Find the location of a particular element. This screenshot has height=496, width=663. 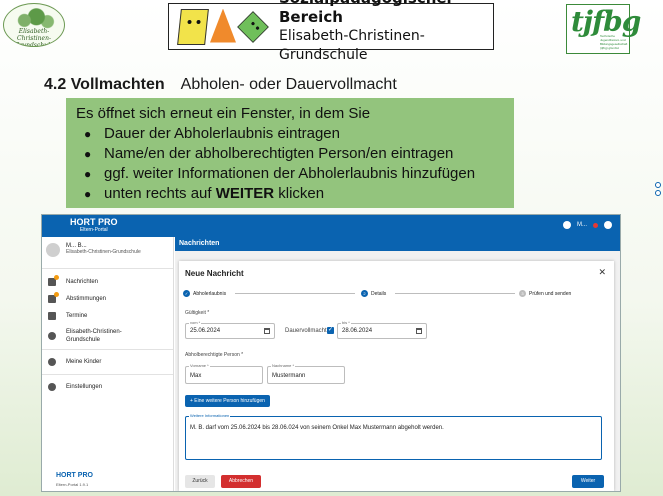

footer-brand: HORT PRO is located at coordinates (74, 475).